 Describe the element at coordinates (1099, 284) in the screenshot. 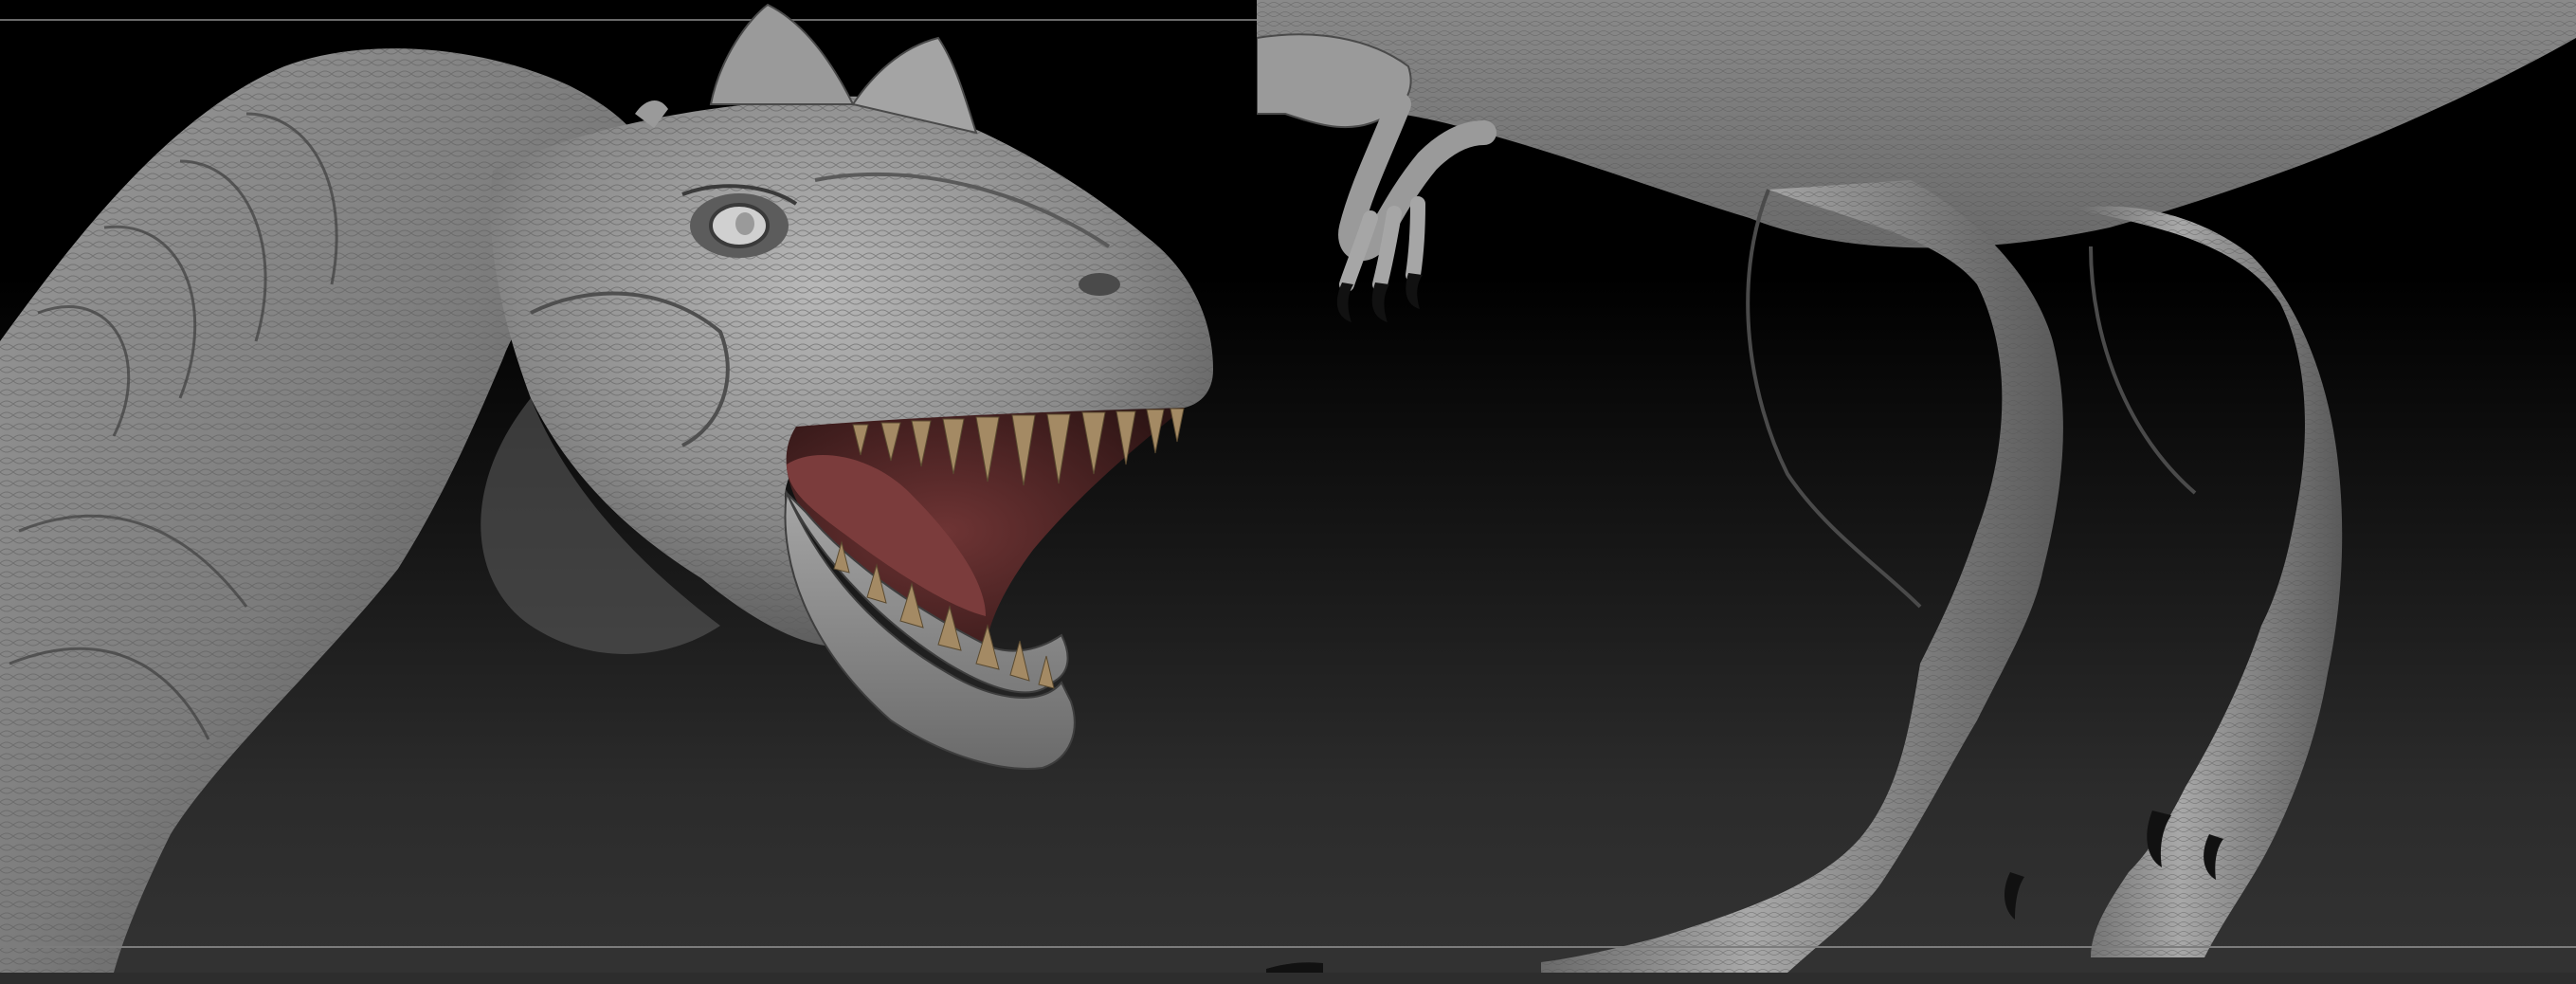

I see `nostril` at that location.